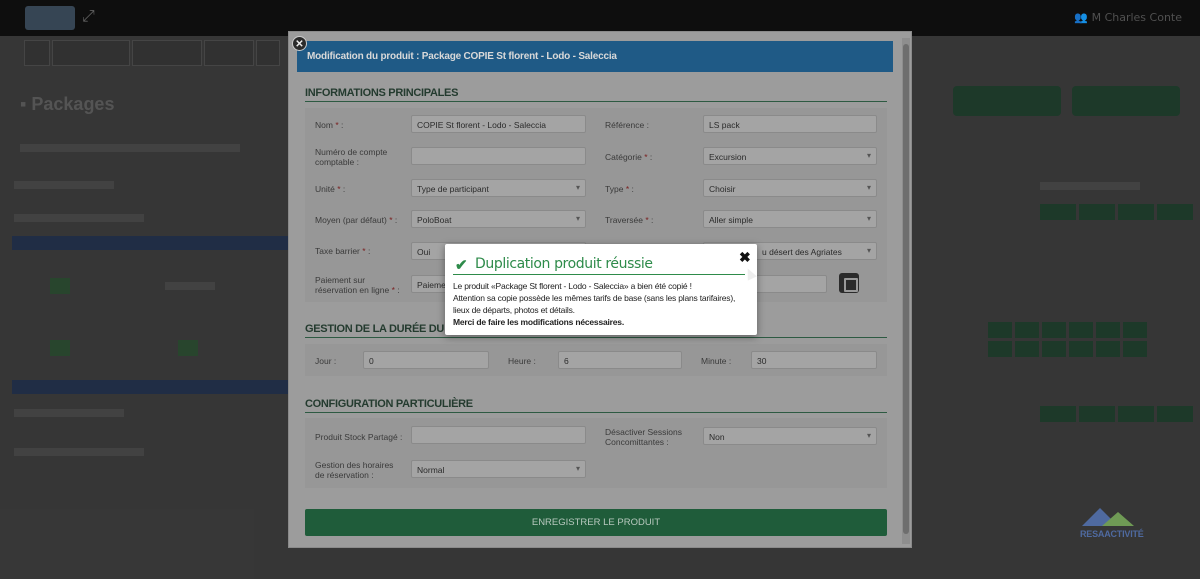  Describe the element at coordinates (620, 360) in the screenshot. I see `heure-input: 6` at that location.